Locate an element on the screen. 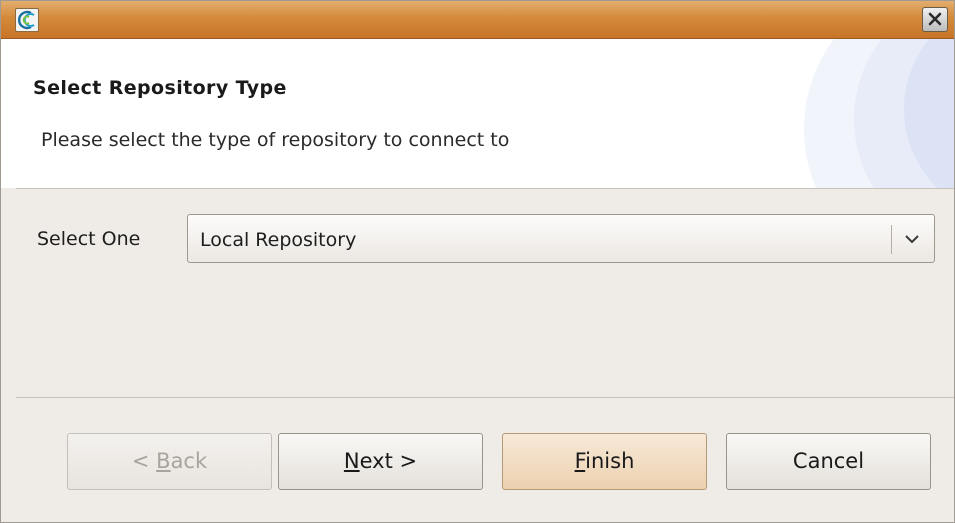 Image resolution: width=955 pixels, height=523 pixels. app-icon is located at coordinates (27, 20).